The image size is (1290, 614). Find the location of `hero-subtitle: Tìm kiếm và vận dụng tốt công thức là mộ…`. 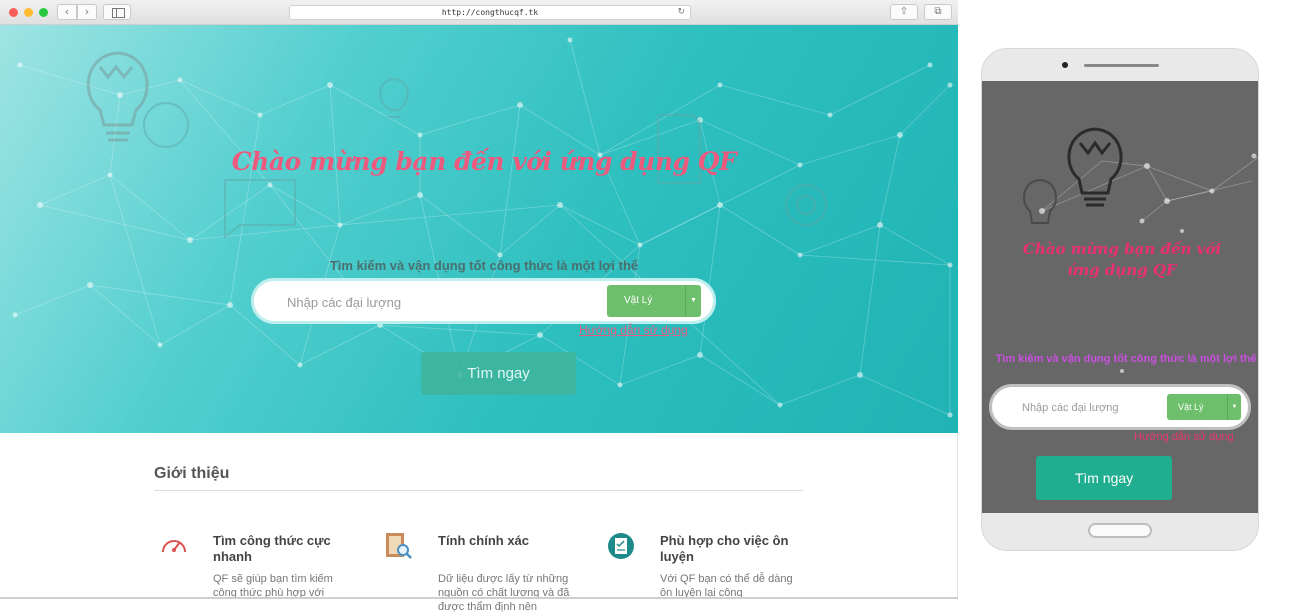

hero-subtitle: Tìm kiếm và vận dụng tốt công thức là mộ… is located at coordinates (484, 265).